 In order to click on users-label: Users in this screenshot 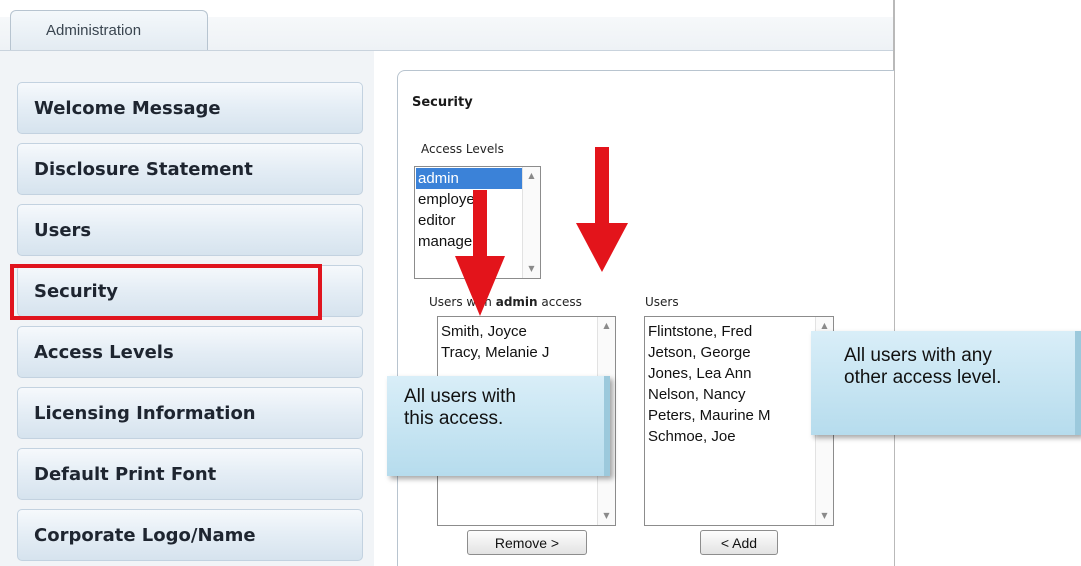, I will do `click(662, 302)`.